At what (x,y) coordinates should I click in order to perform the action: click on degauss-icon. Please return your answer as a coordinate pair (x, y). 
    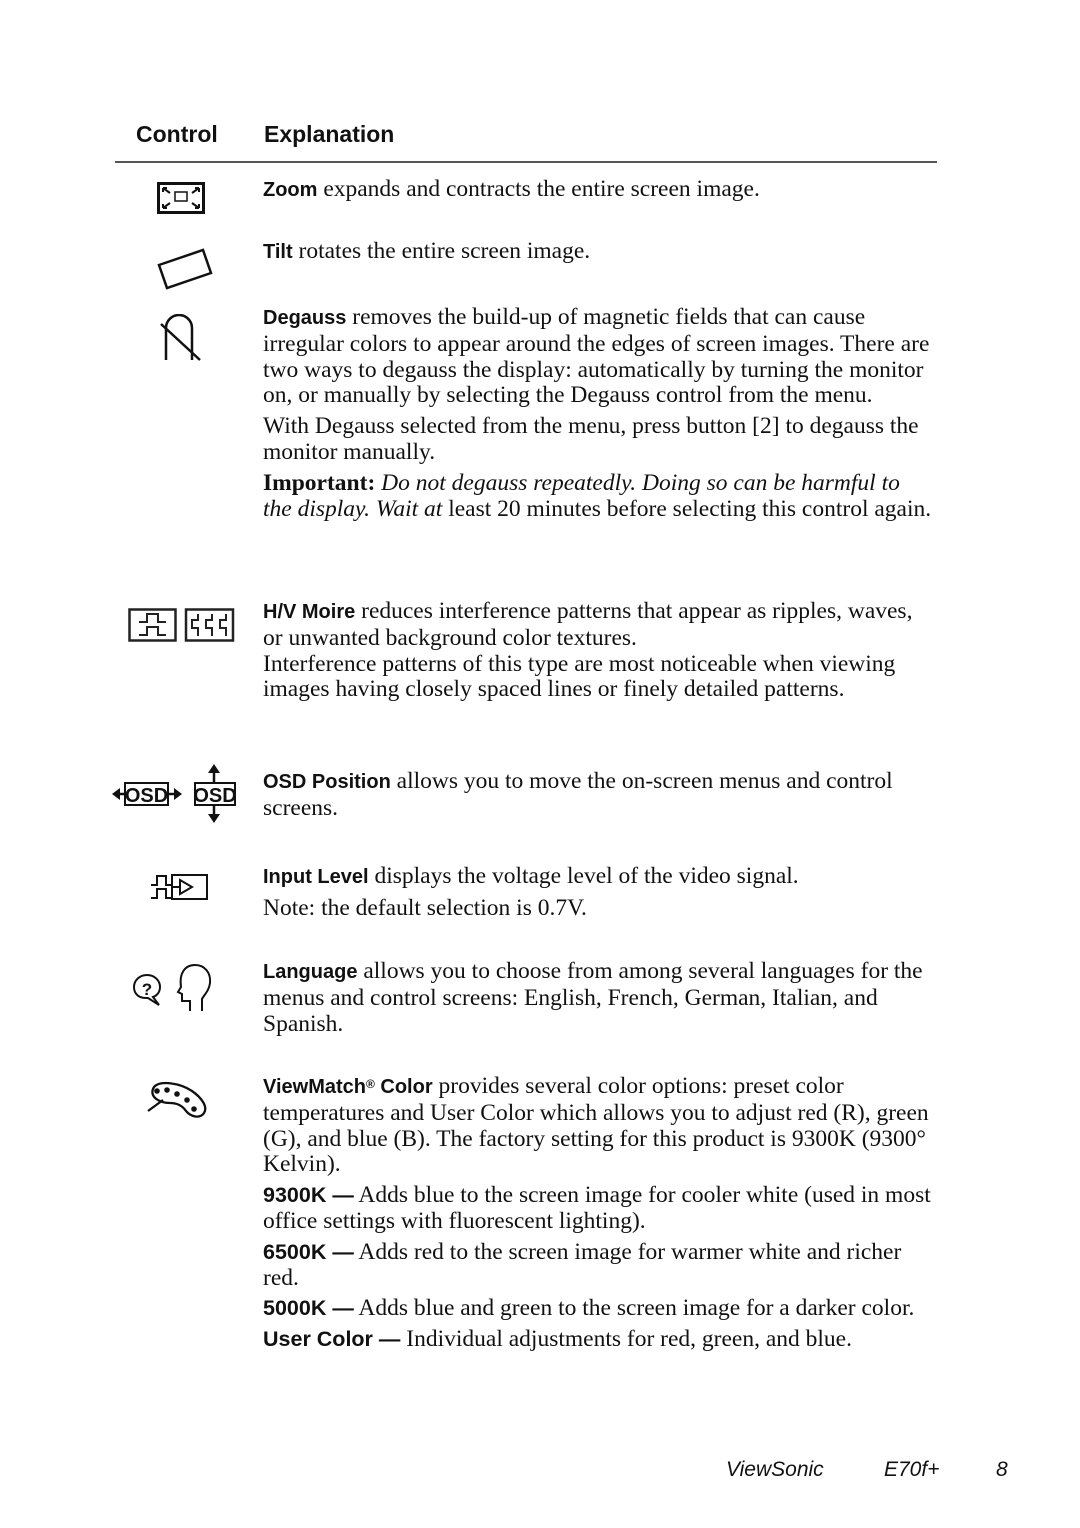
    Looking at the image, I should click on (181, 338).